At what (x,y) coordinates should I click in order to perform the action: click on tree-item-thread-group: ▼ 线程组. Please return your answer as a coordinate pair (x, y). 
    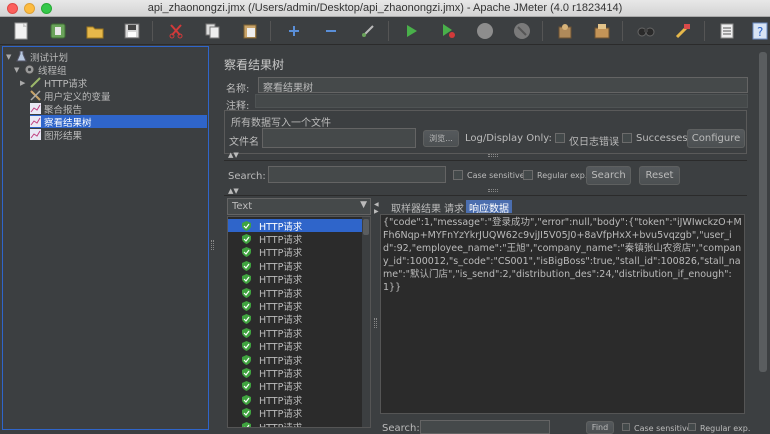
    Looking at the image, I should click on (40, 70).